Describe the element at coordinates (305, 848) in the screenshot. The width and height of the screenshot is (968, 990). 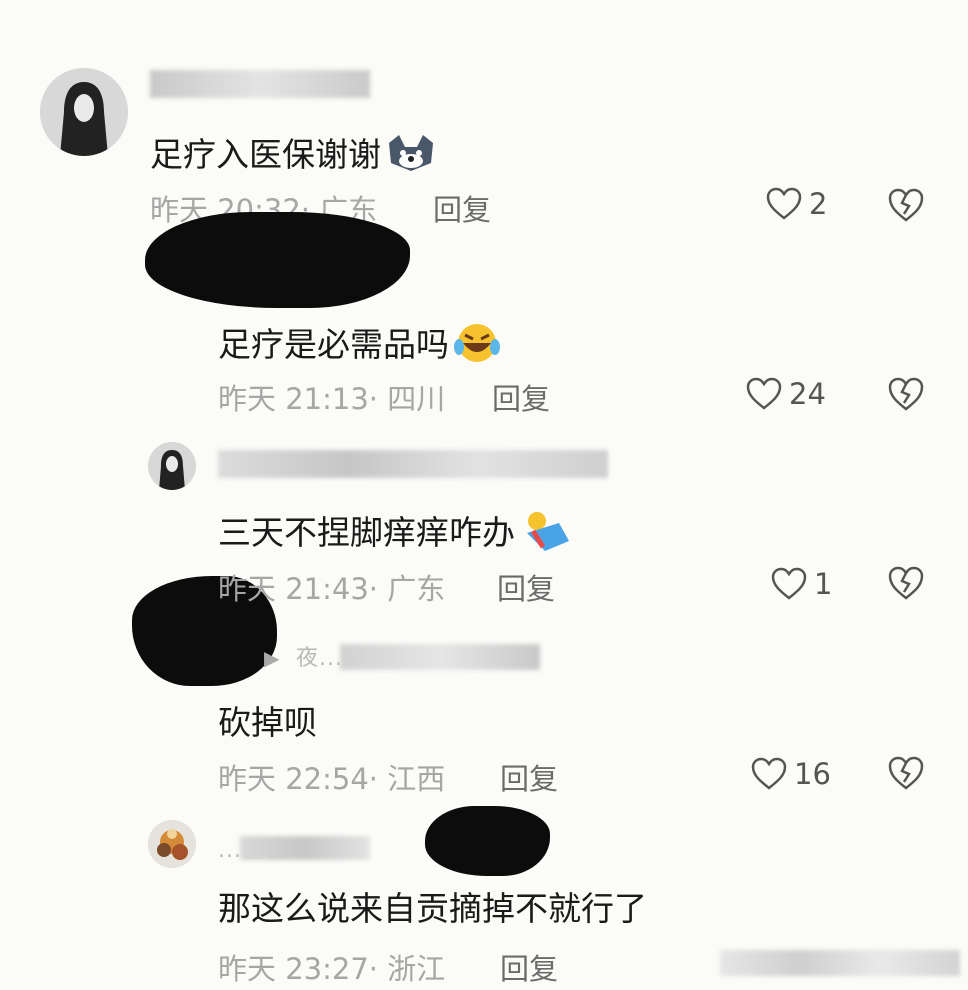
I see `username-blurred` at that location.